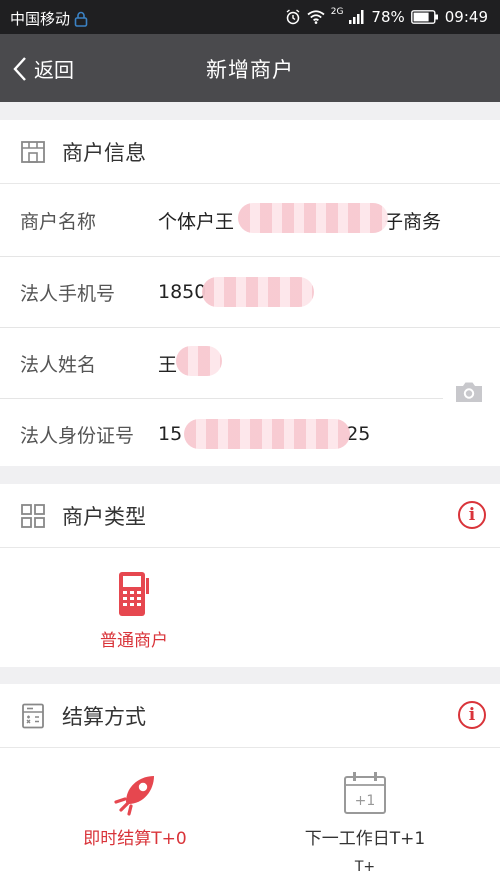 The image size is (500, 889). I want to click on merchant-name-end: 子商务, so click(413, 221).